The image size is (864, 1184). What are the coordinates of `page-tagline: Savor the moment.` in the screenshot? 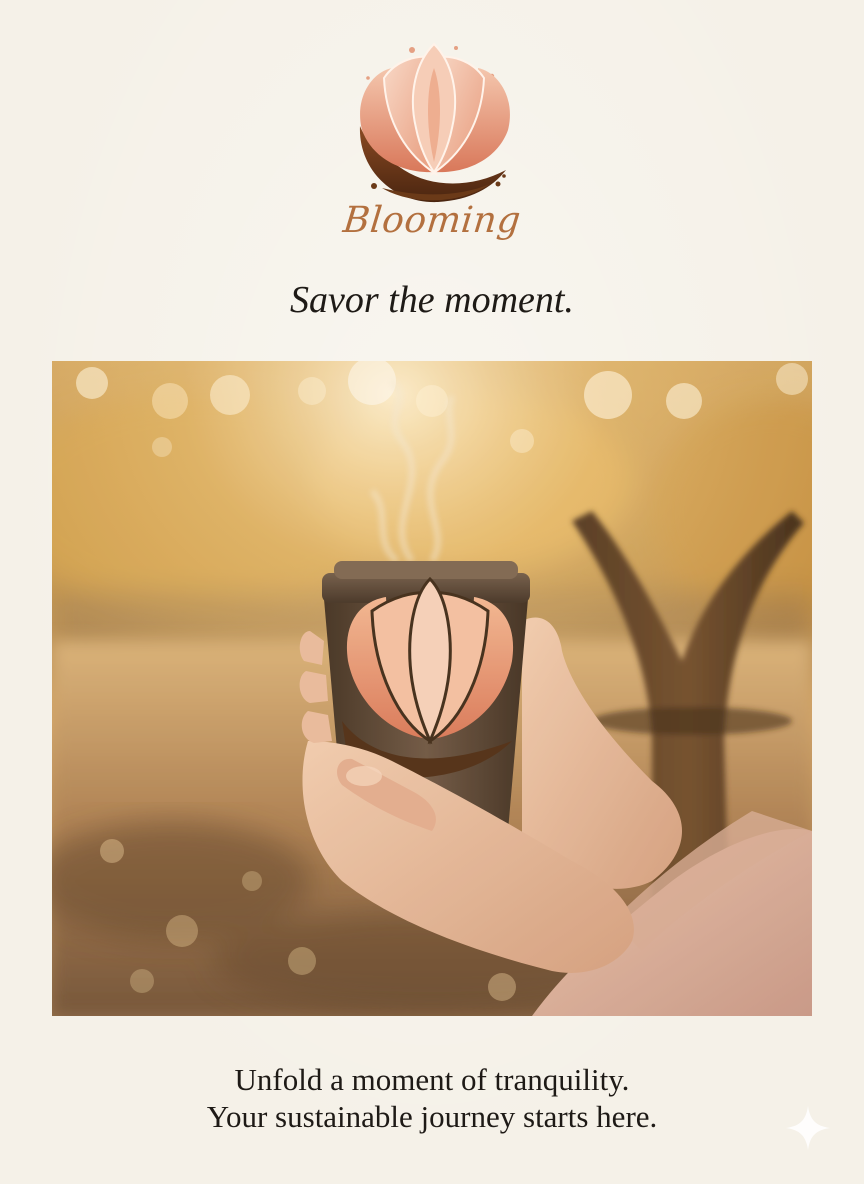 It's located at (432, 300).